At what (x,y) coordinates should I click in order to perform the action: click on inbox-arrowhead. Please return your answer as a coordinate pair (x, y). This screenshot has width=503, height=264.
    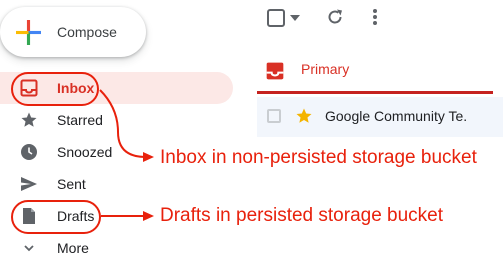
    Looking at the image, I should click on (148, 157).